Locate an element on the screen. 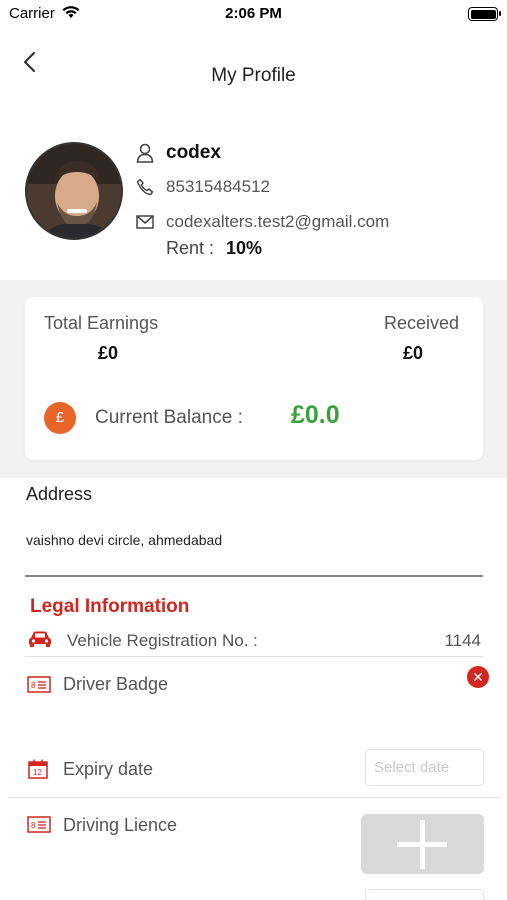 The width and height of the screenshot is (507, 900). licence-date-field is located at coordinates (424, 894).